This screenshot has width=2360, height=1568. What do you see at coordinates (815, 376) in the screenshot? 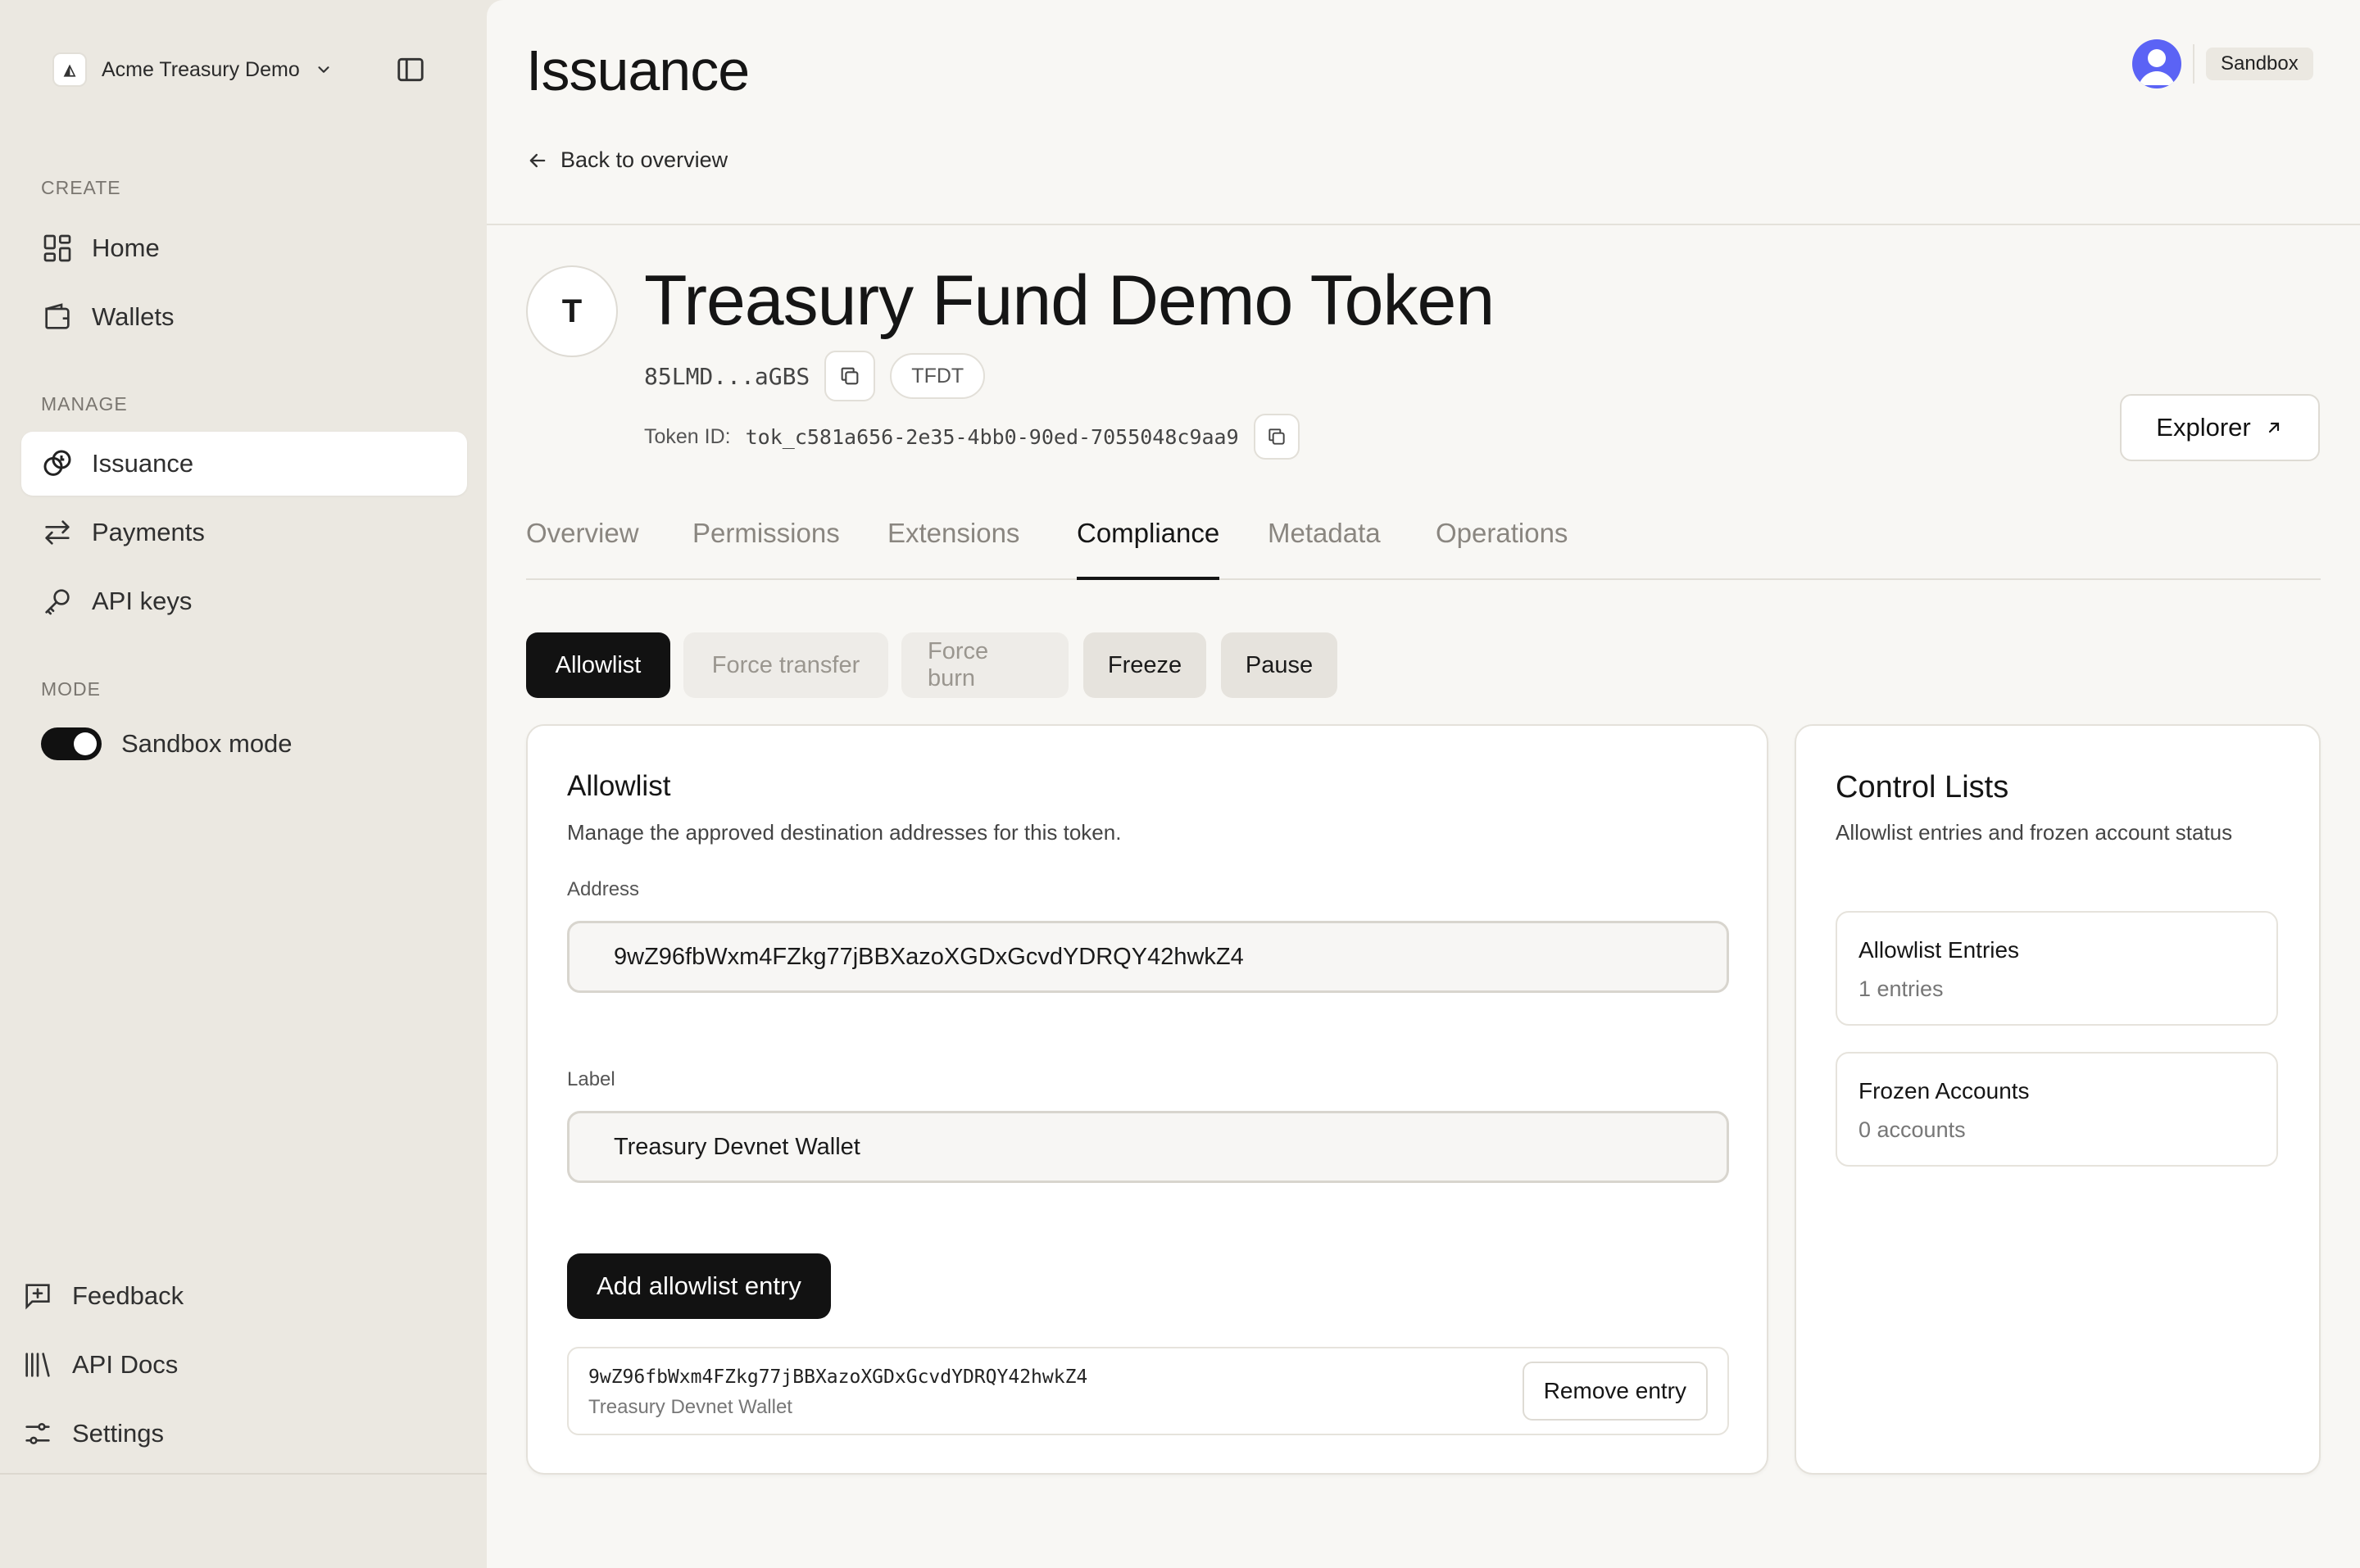
I see `token-address-row: 85LMD...aGBS TFDT` at bounding box center [815, 376].